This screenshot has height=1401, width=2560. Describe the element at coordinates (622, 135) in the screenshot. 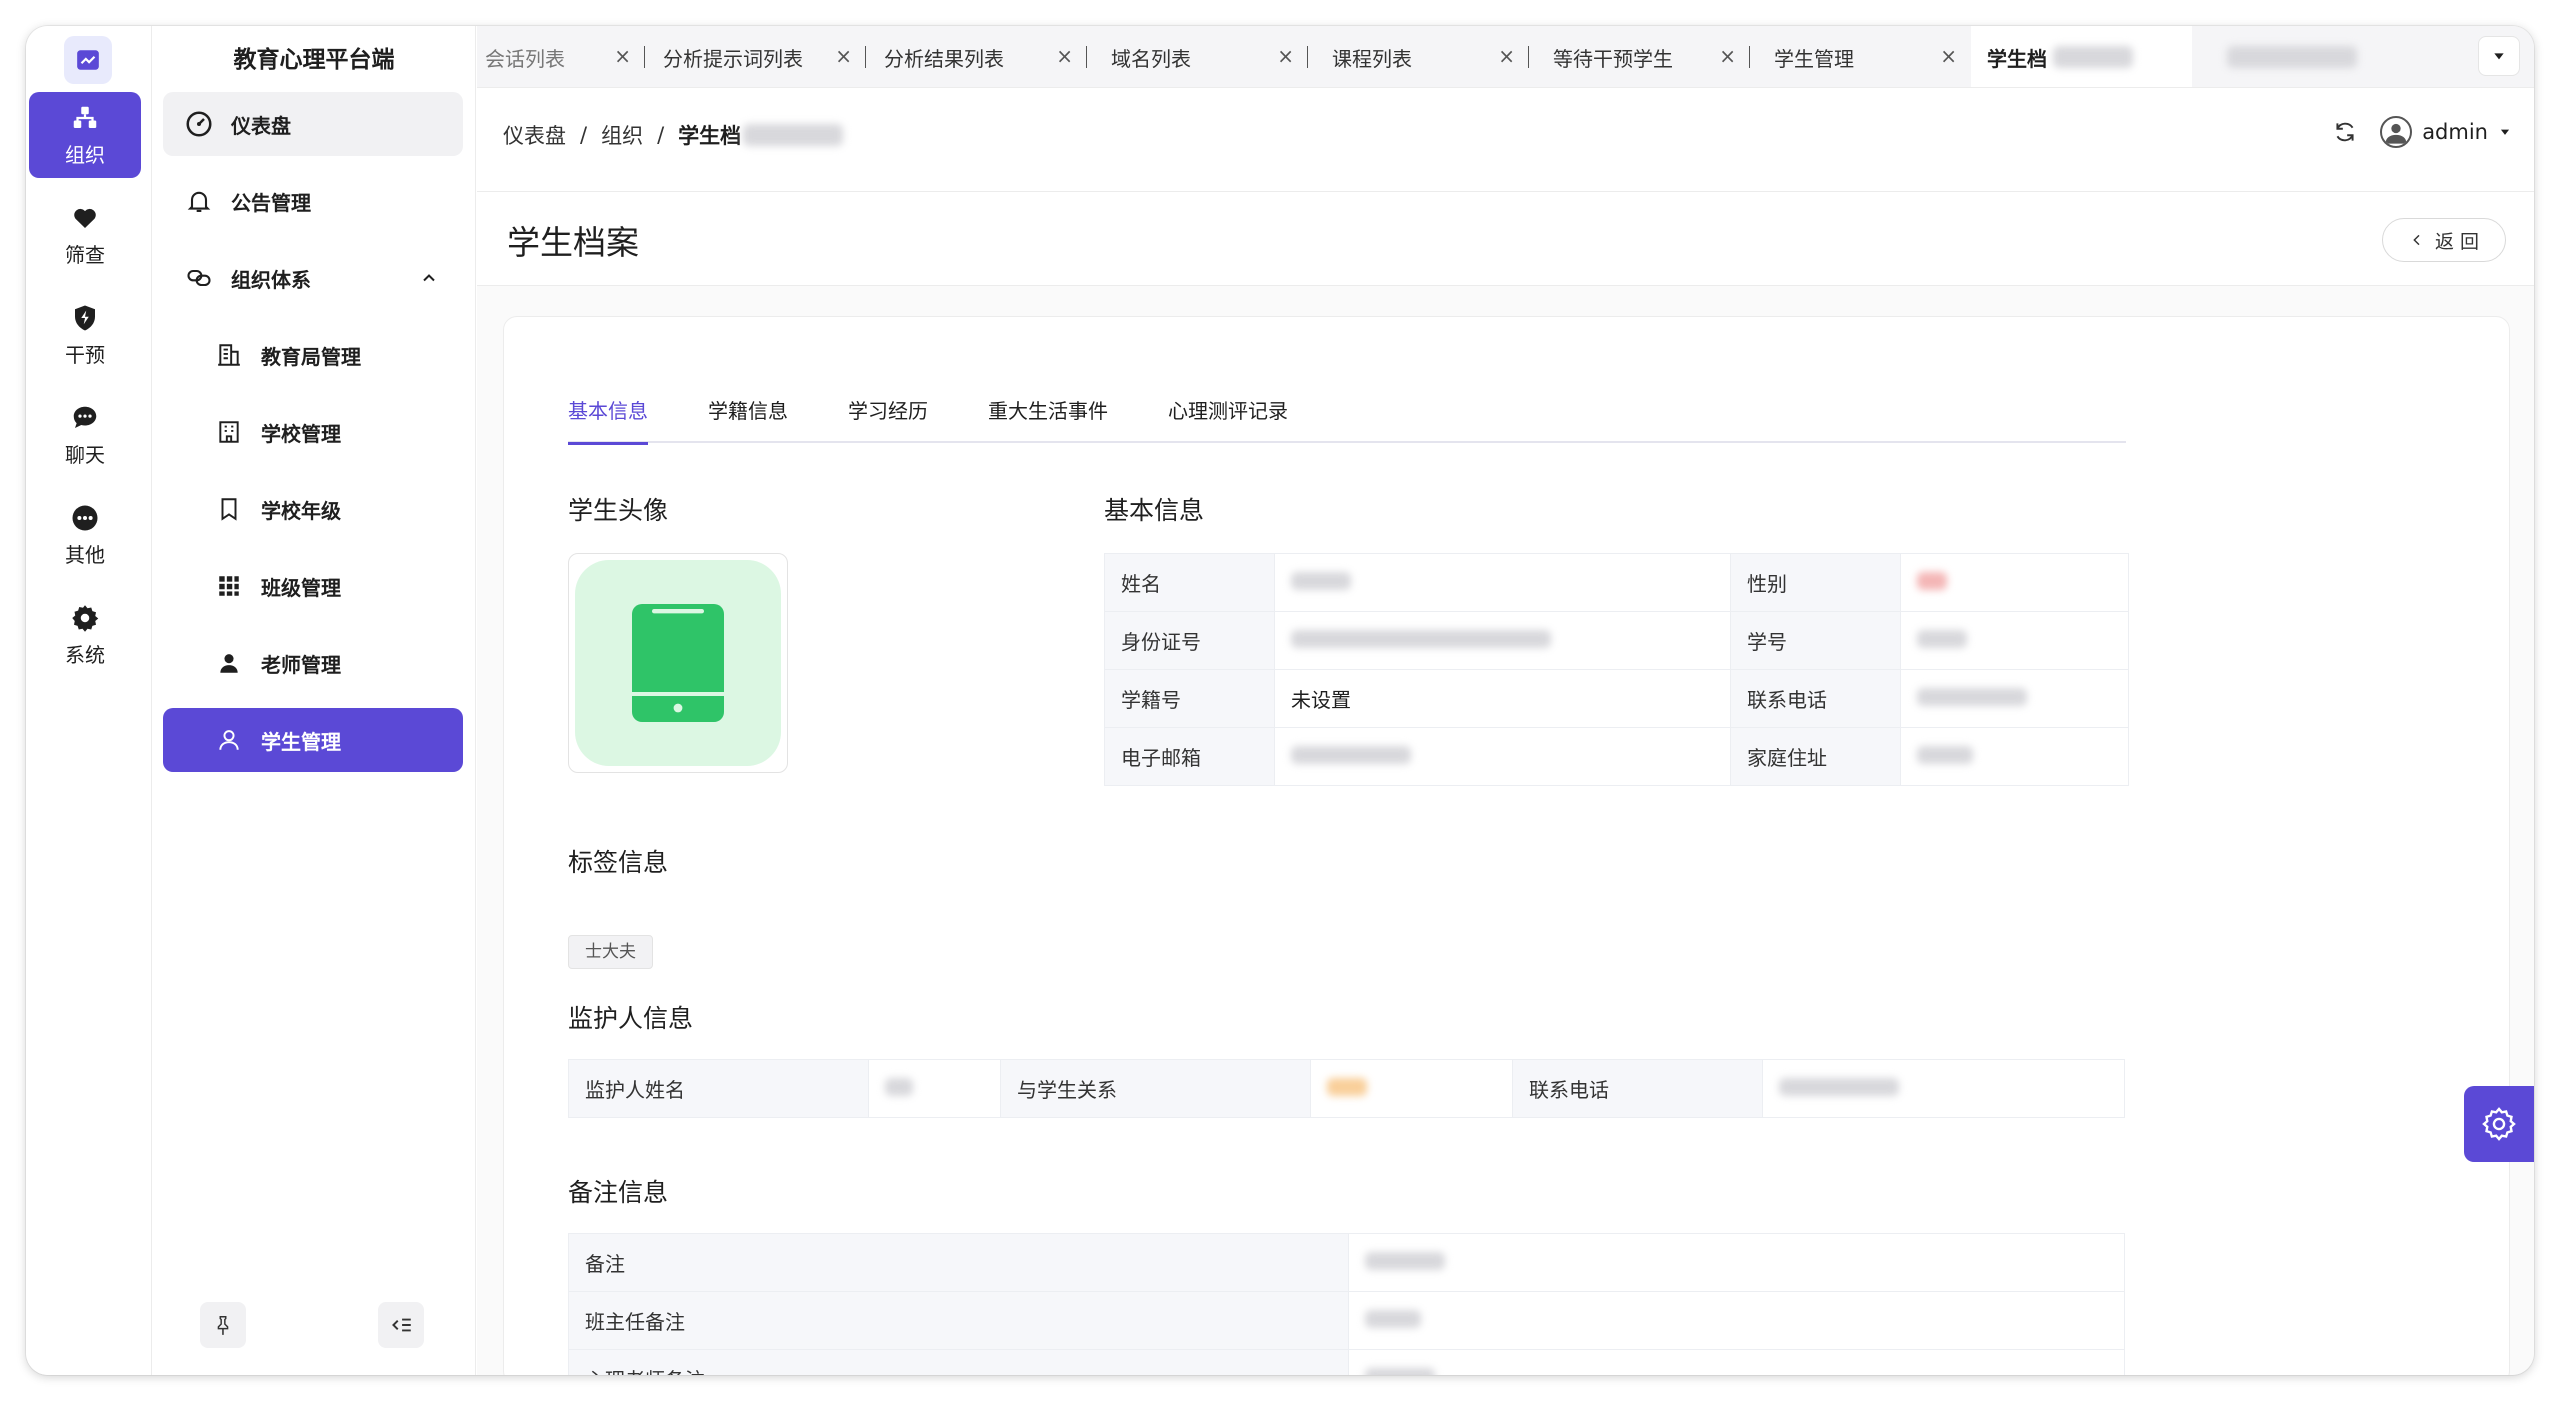

I see `breadcrumb-item: 组织` at that location.